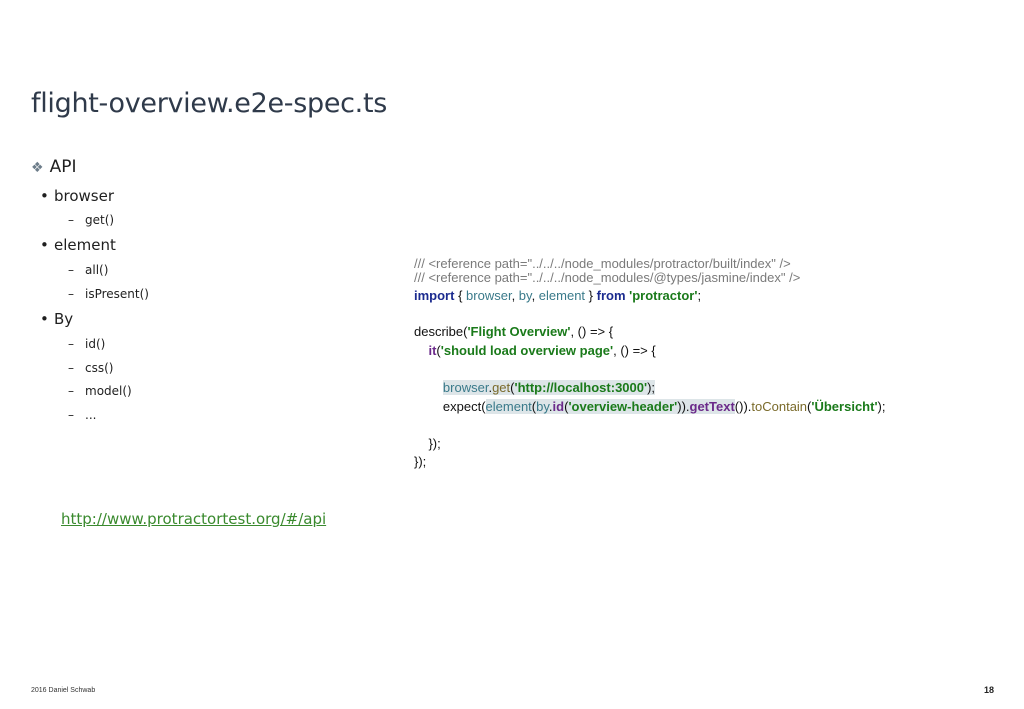 The width and height of the screenshot is (1024, 709). I want to click on code-line-close-describe: });, so click(420, 461).